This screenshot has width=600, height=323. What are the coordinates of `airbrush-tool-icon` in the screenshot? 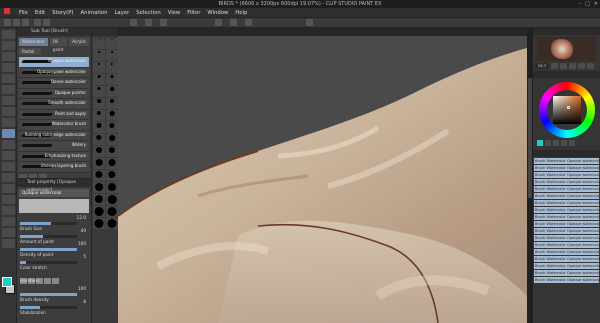 It's located at (8, 144).